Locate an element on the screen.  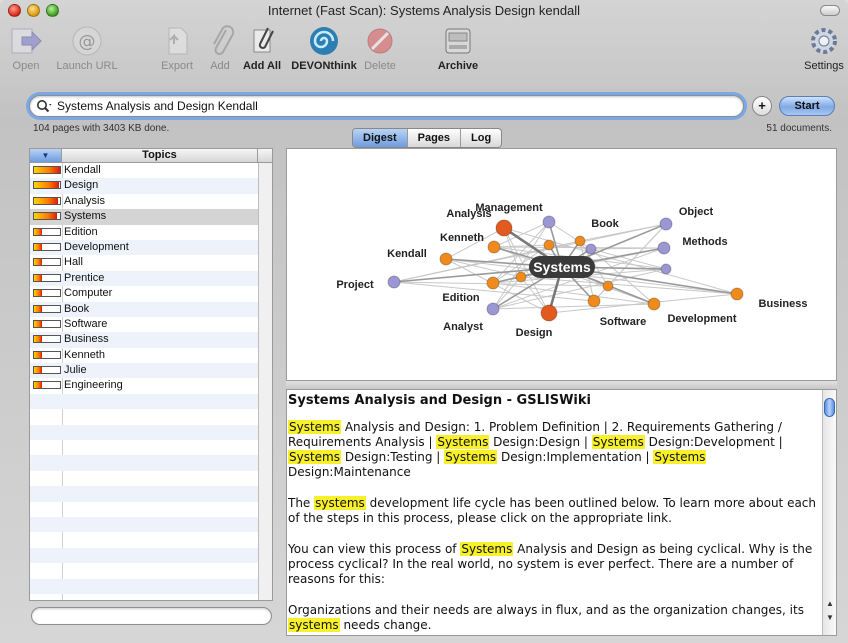
tab-log: Log is located at coordinates (481, 138).